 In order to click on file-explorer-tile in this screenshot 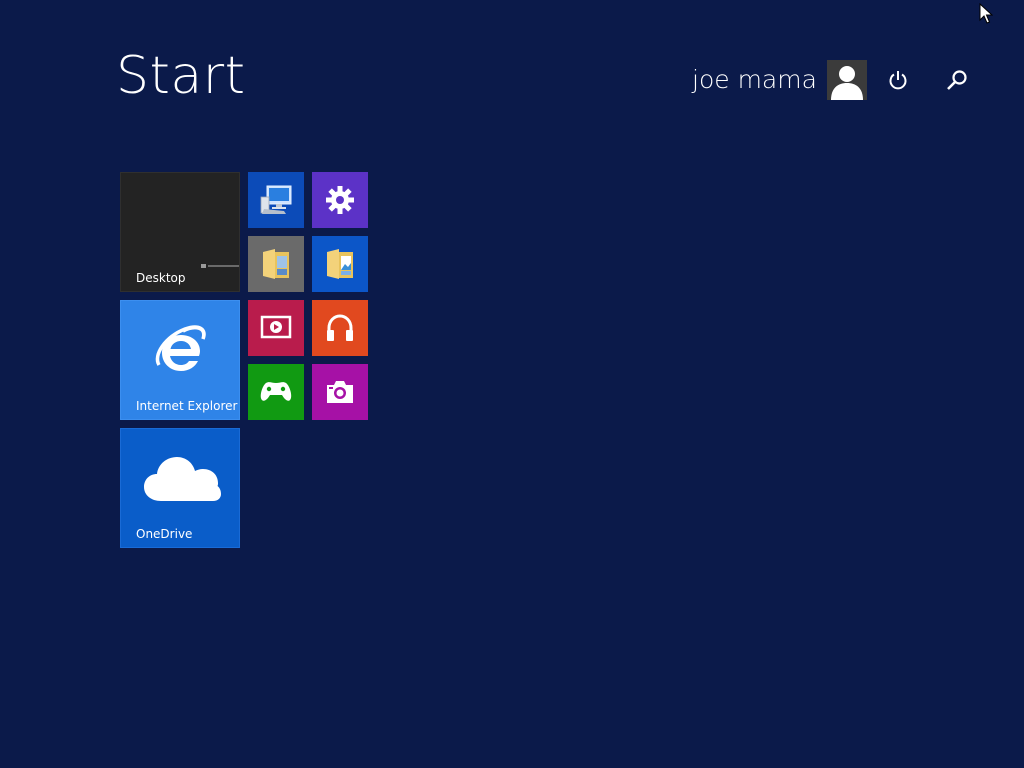, I will do `click(276, 264)`.